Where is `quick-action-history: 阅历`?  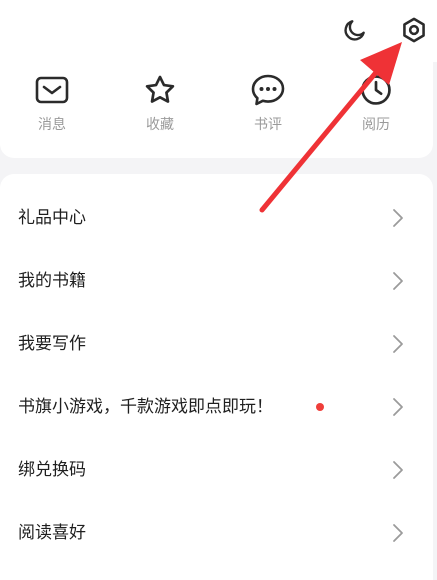
quick-action-history: 阅历 is located at coordinates (376, 107).